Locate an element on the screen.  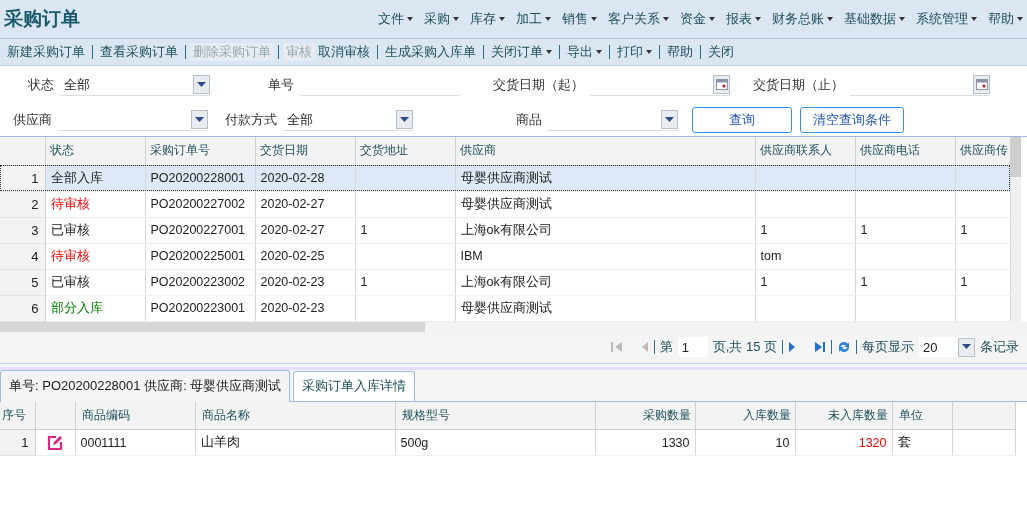
menu-item: 帮助 is located at coordinates (1005, 19).